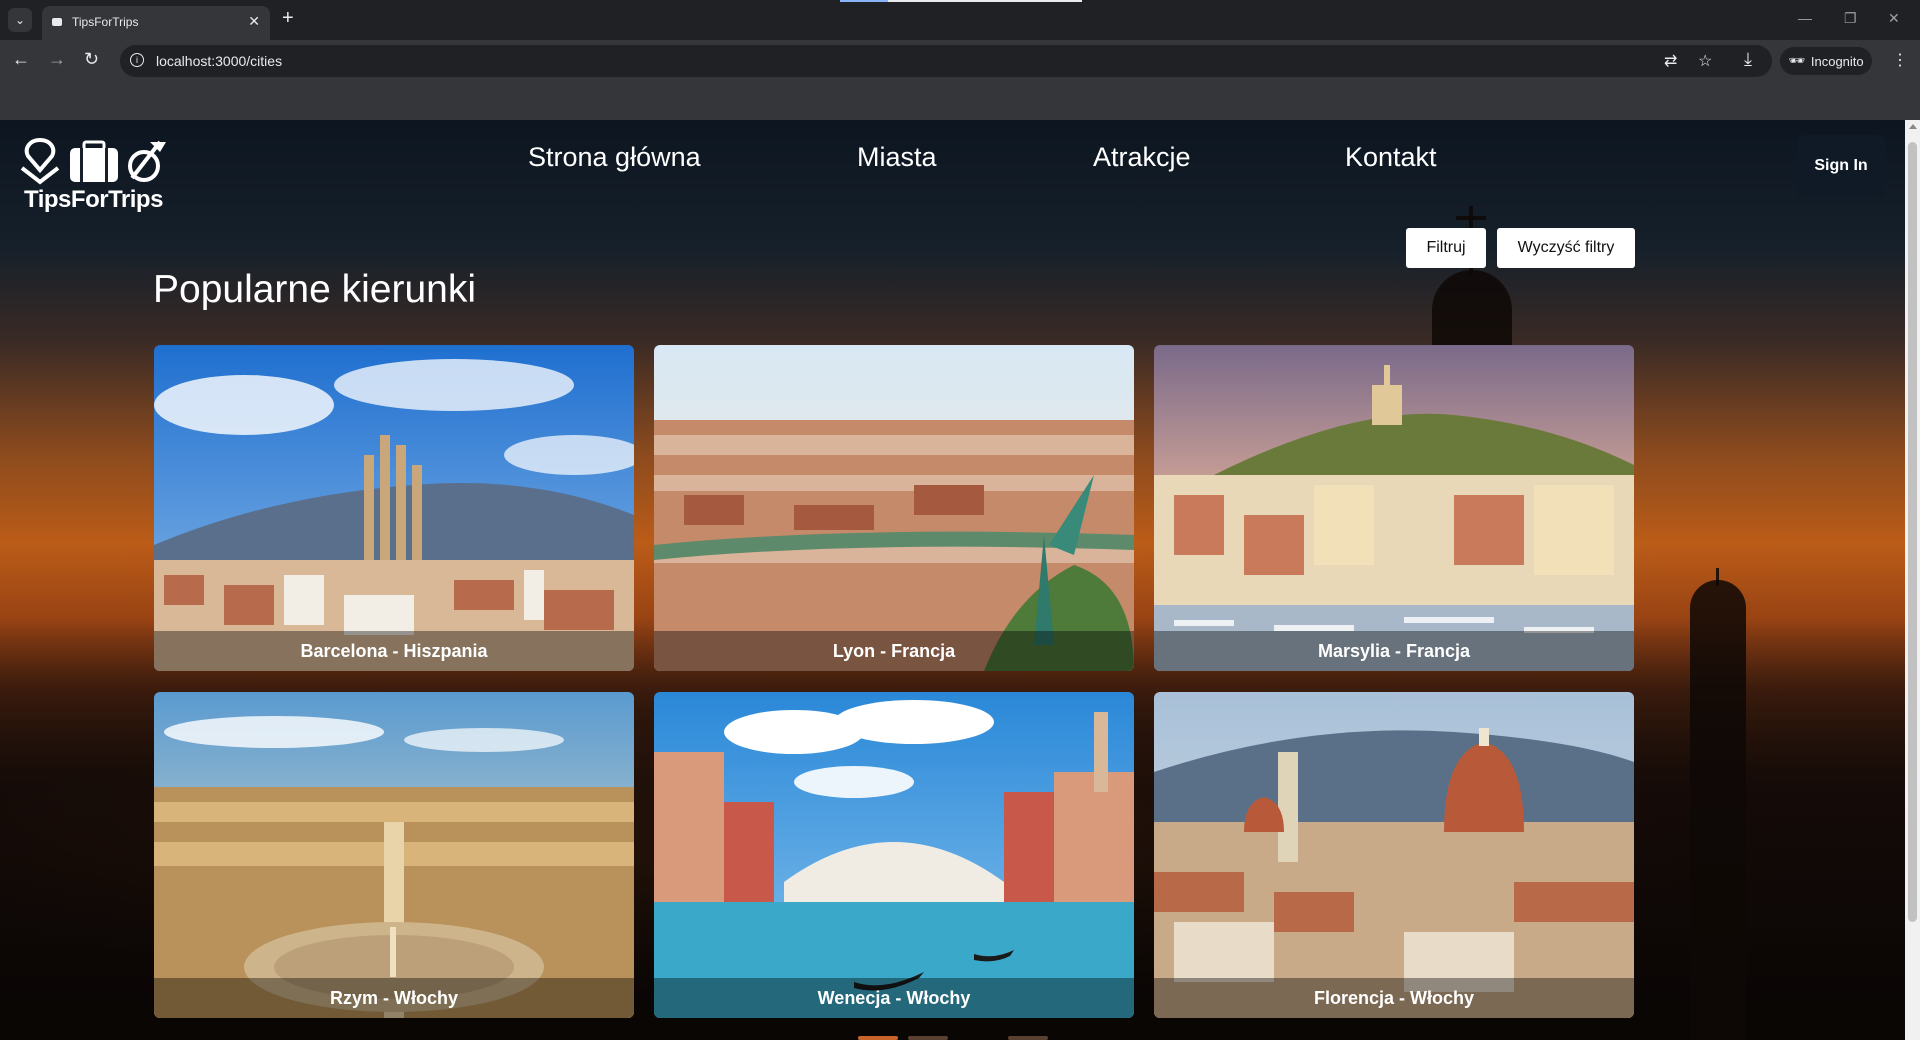  I want to click on nav-cities: Miasta, so click(897, 157).